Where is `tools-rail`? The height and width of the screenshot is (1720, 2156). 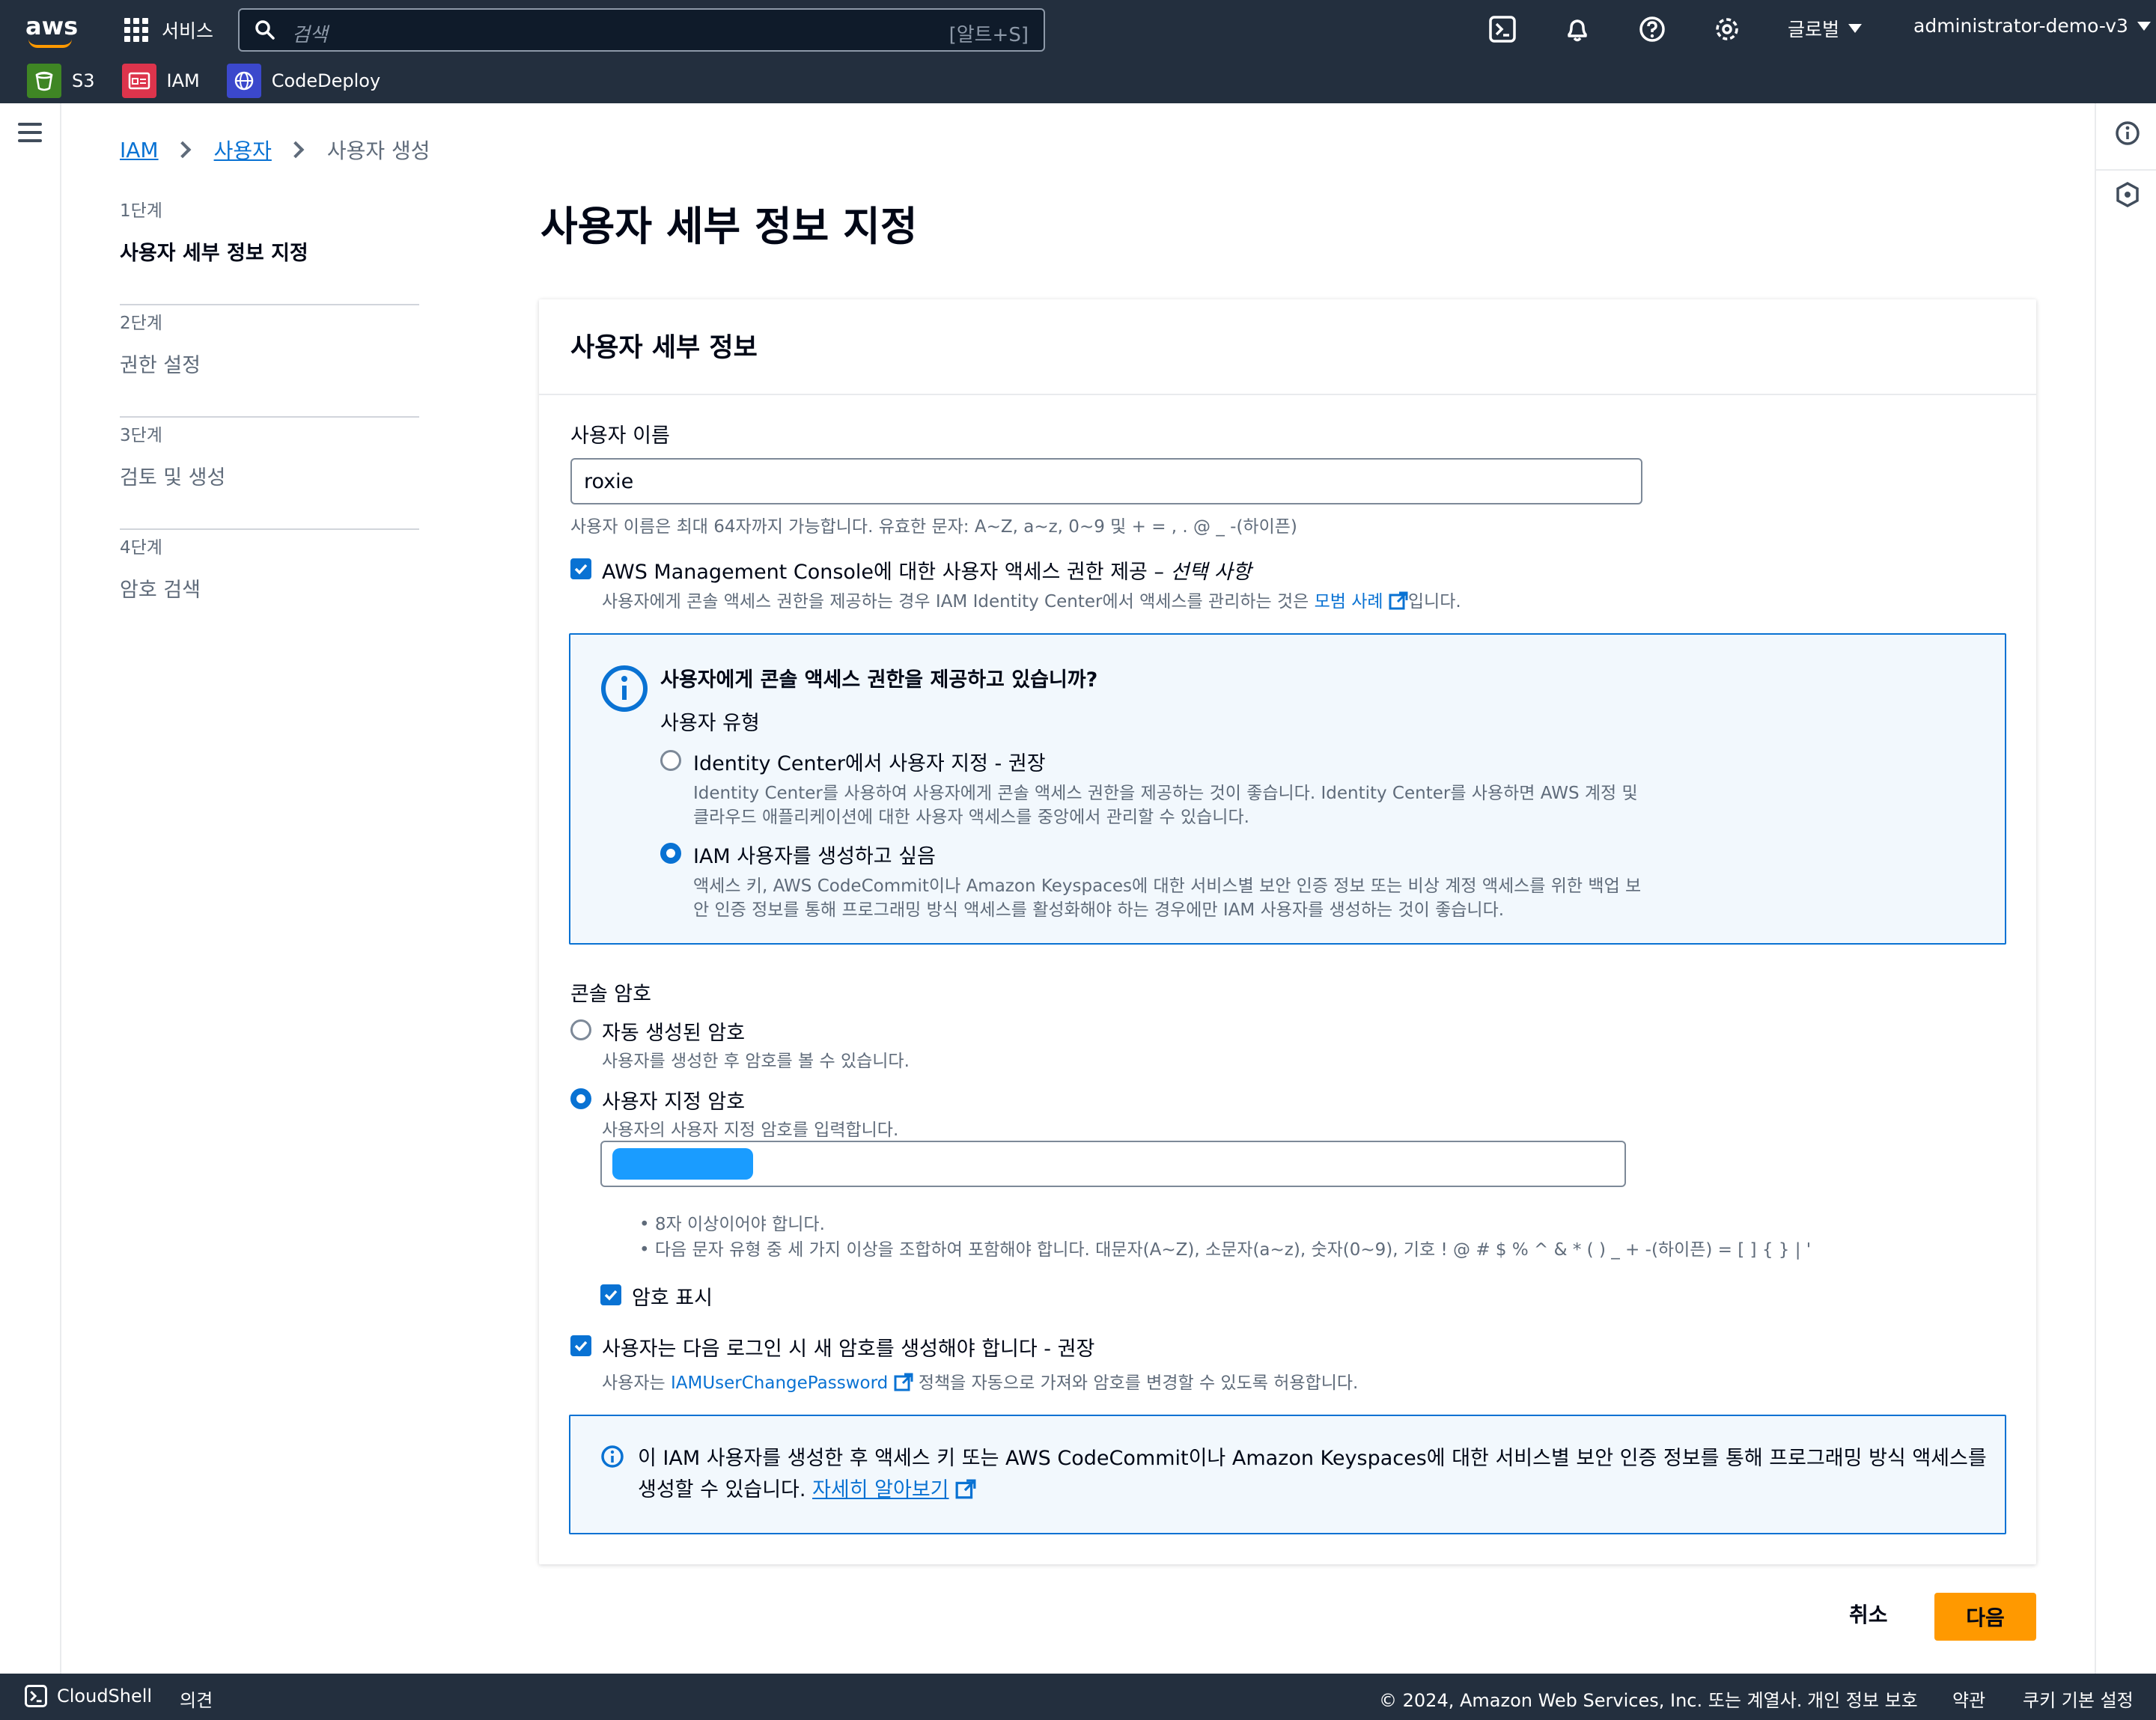 tools-rail is located at coordinates (2125, 888).